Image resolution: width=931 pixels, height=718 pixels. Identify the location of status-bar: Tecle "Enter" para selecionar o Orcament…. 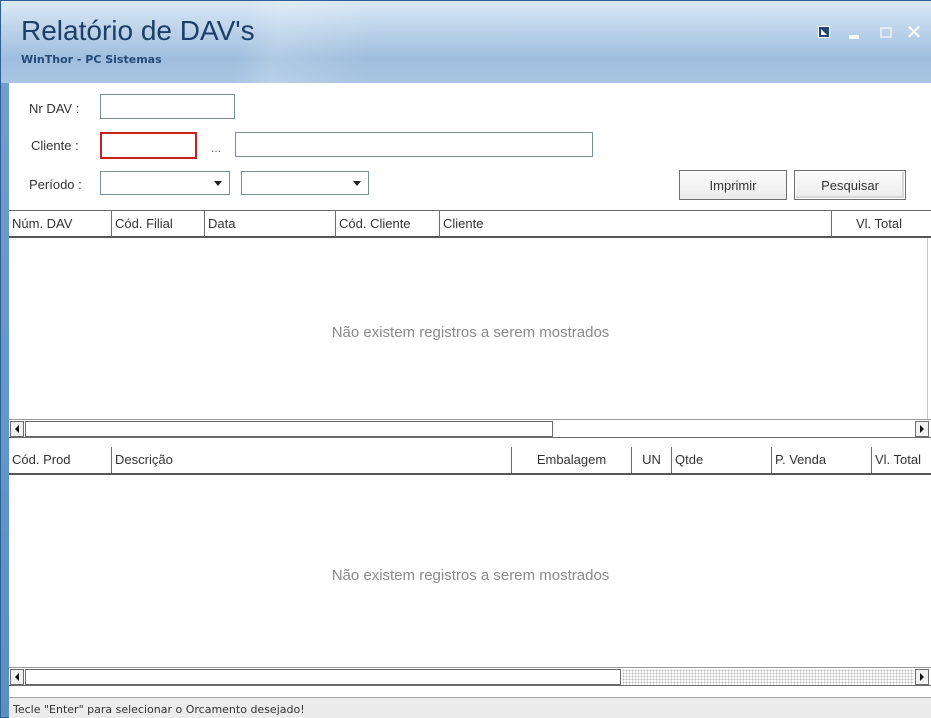
(470, 707).